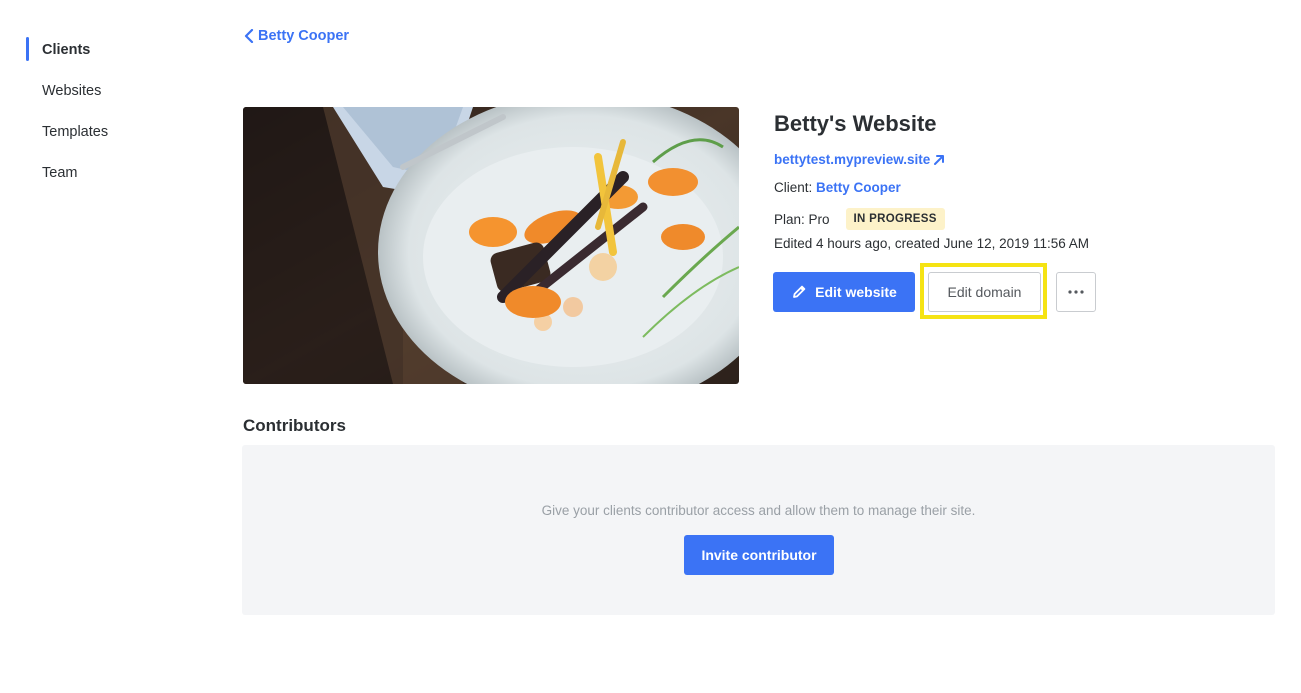 Image resolution: width=1301 pixels, height=693 pixels. Describe the element at coordinates (304, 36) in the screenshot. I see `back-link-label: Betty Cooper` at that location.